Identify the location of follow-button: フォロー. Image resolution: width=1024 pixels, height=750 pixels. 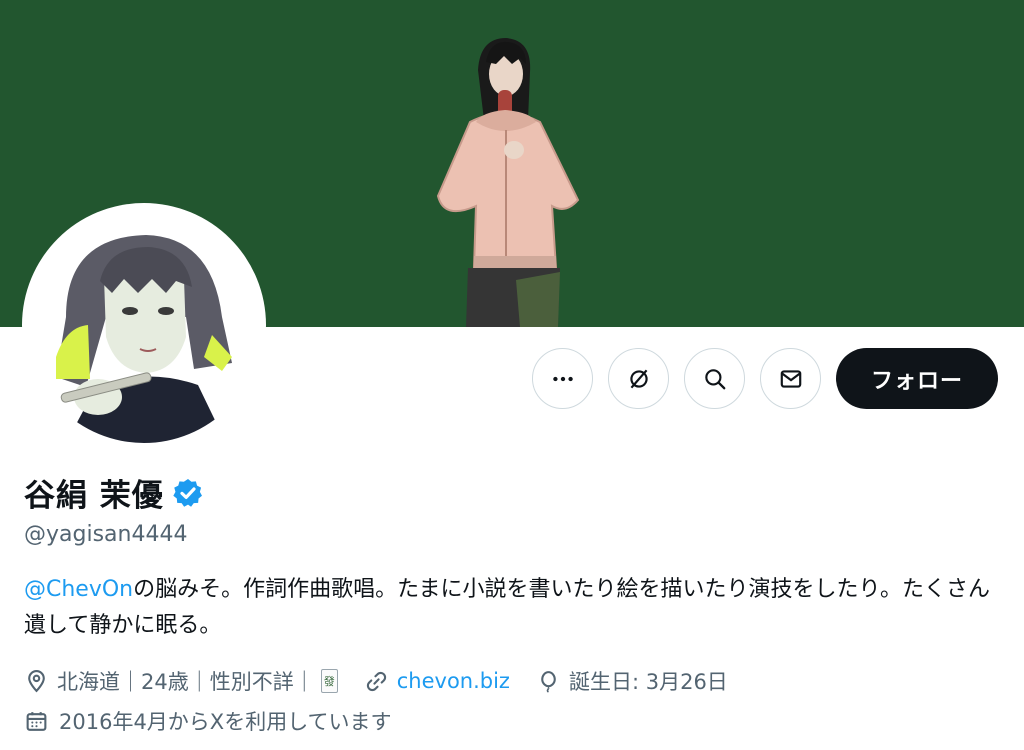
(917, 378).